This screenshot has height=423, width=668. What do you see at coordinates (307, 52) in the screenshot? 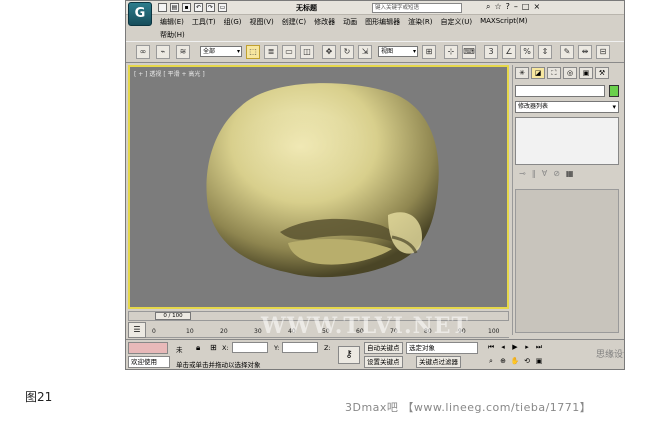
I see `window-crossing-icon: ◫` at bounding box center [307, 52].